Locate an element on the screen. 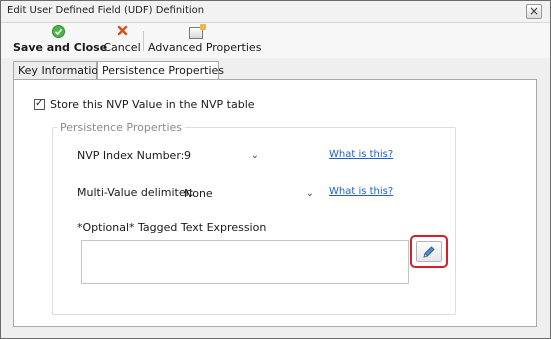 This screenshot has height=339, width=551. edit-expression-button-face is located at coordinates (429, 251).